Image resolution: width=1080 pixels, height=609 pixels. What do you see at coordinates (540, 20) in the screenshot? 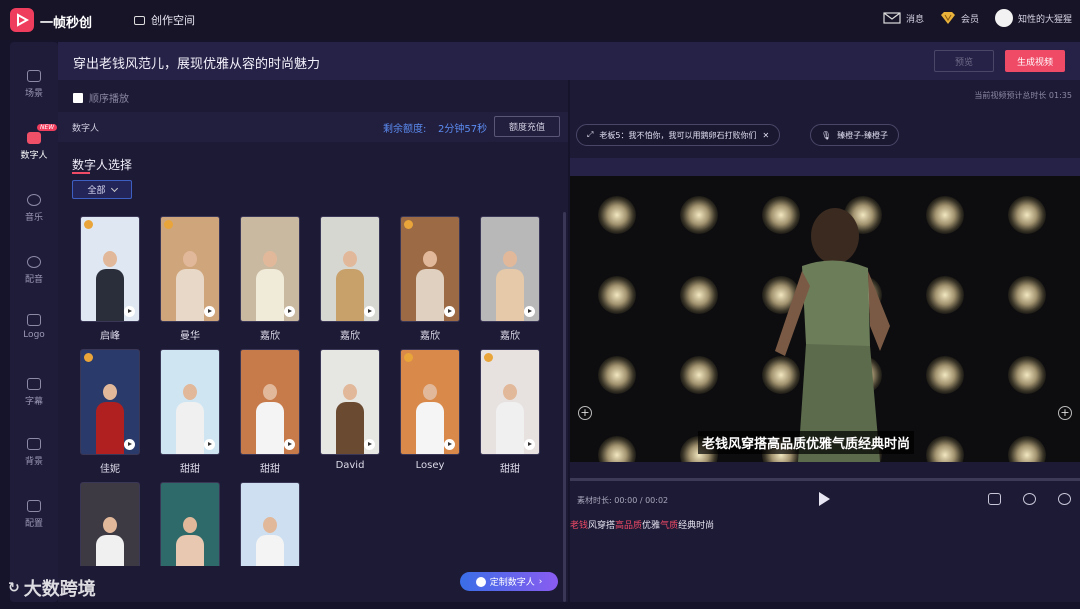
I see `top-bar: 一帧秒创 创作空间 消息 会员 知性的大猩猩` at bounding box center [540, 20].